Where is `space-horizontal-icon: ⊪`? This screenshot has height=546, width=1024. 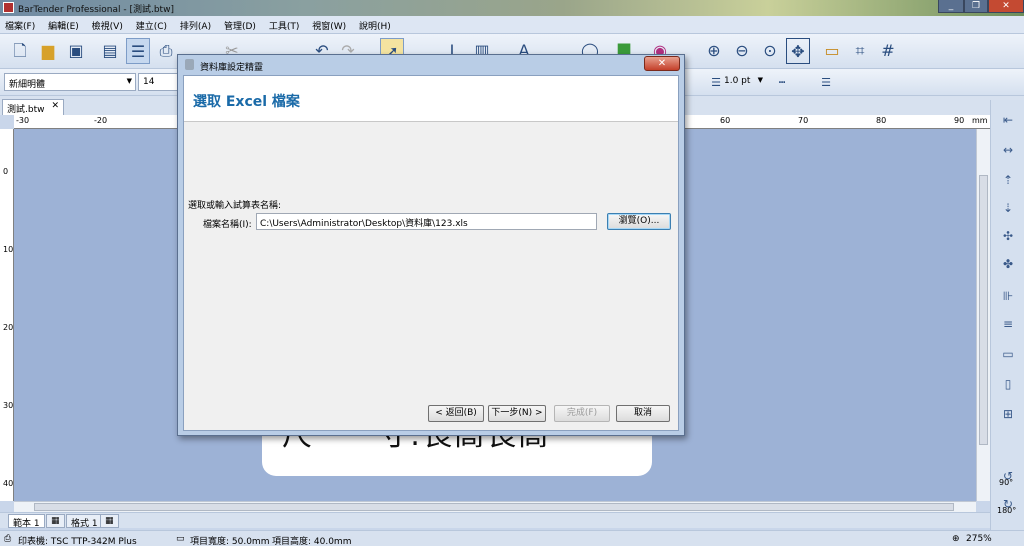 space-horizontal-icon: ⊪ is located at coordinates (1008, 296).